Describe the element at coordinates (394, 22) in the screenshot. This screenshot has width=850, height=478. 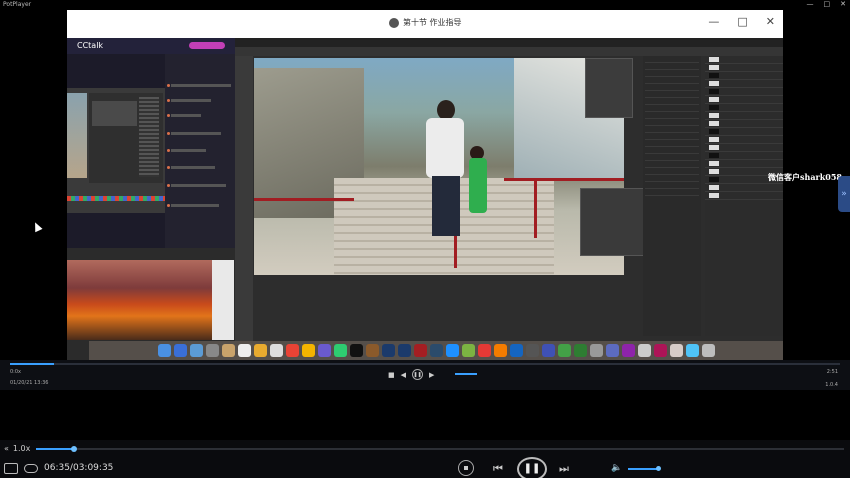
I see `lecture-logo-icon` at that location.